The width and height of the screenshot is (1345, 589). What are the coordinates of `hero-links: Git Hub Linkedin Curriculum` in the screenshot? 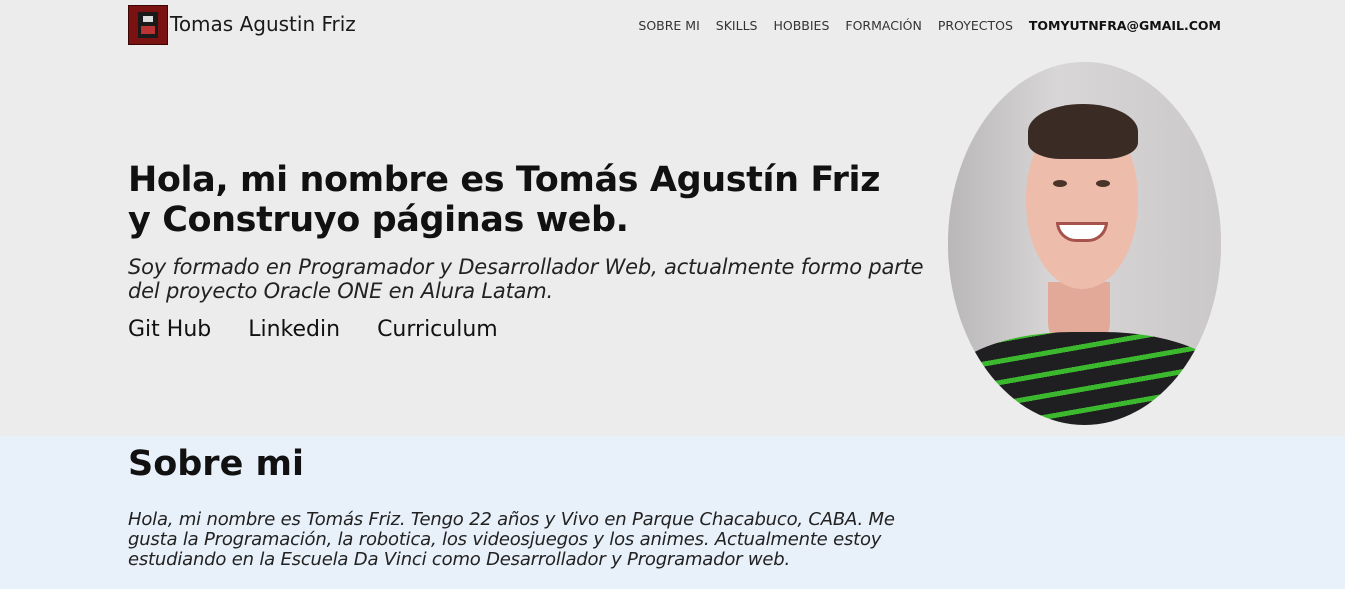 It's located at (313, 329).